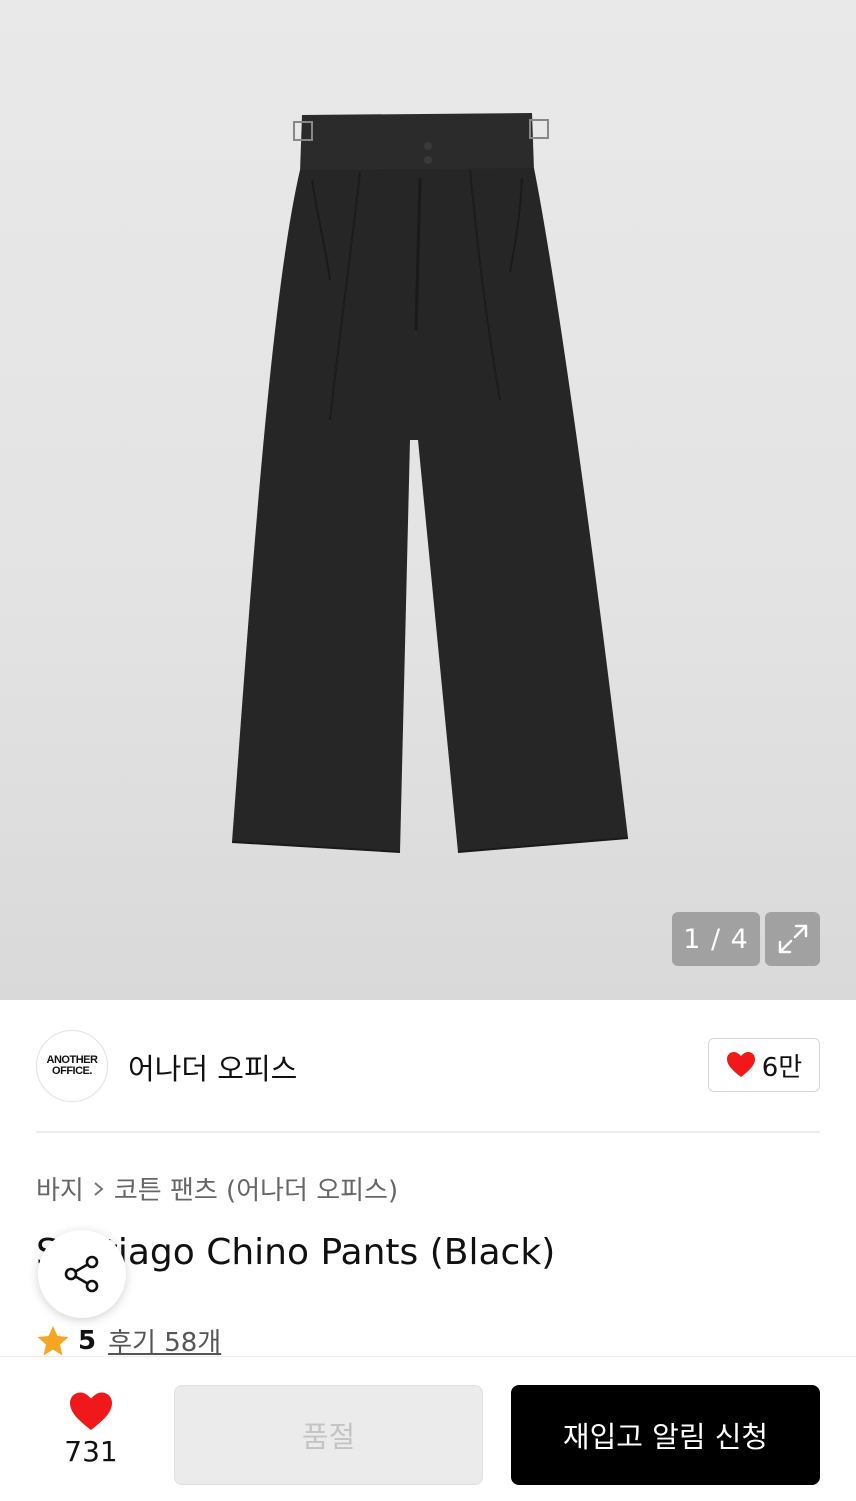 The image size is (856, 1501). I want to click on rating-row: 5 후기 58개, so click(128, 1340).